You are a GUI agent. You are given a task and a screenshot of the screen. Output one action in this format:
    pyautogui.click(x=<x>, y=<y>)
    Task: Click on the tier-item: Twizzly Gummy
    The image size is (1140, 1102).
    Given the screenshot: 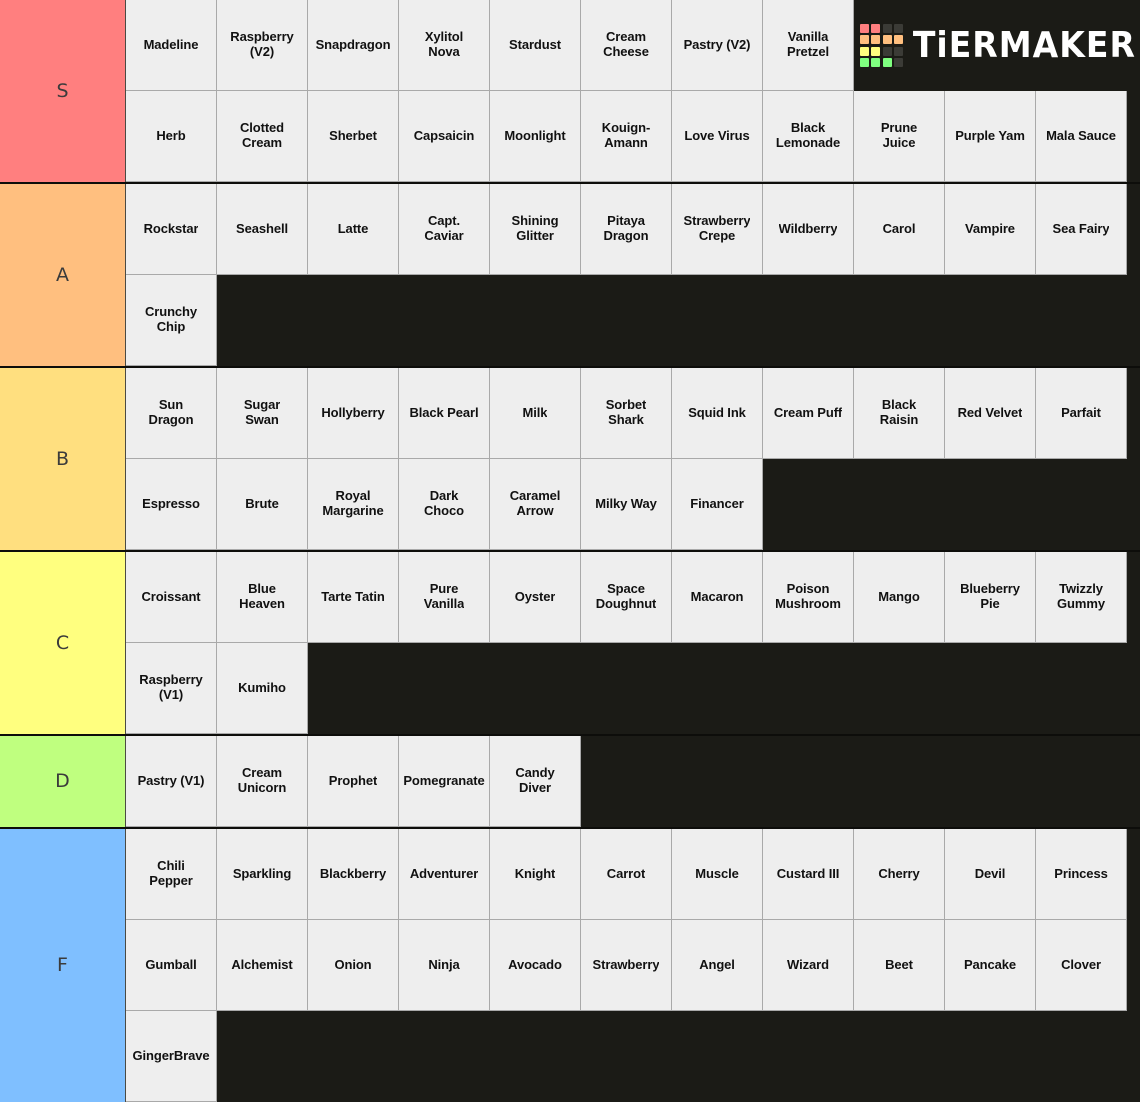 What is the action you would take?
    pyautogui.click(x=1081, y=597)
    